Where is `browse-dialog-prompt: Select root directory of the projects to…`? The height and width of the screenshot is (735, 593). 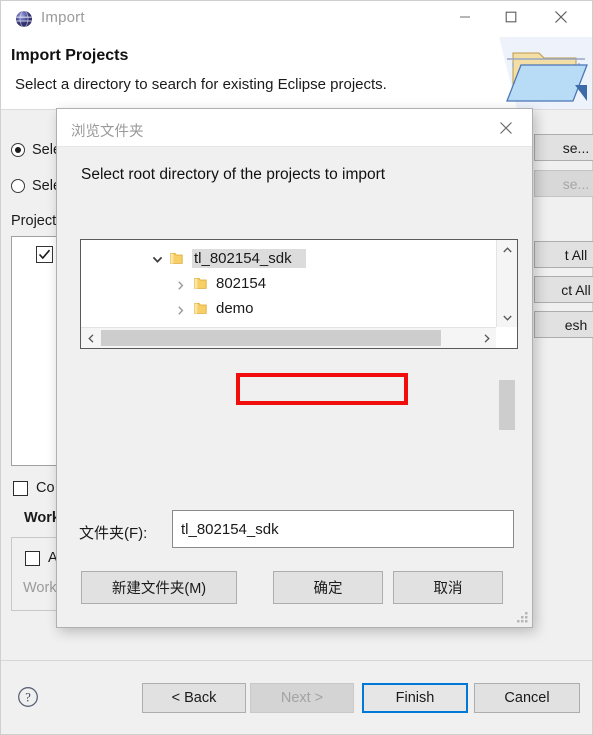
browse-dialog-prompt: Select root directory of the projects to… is located at coordinates (233, 174).